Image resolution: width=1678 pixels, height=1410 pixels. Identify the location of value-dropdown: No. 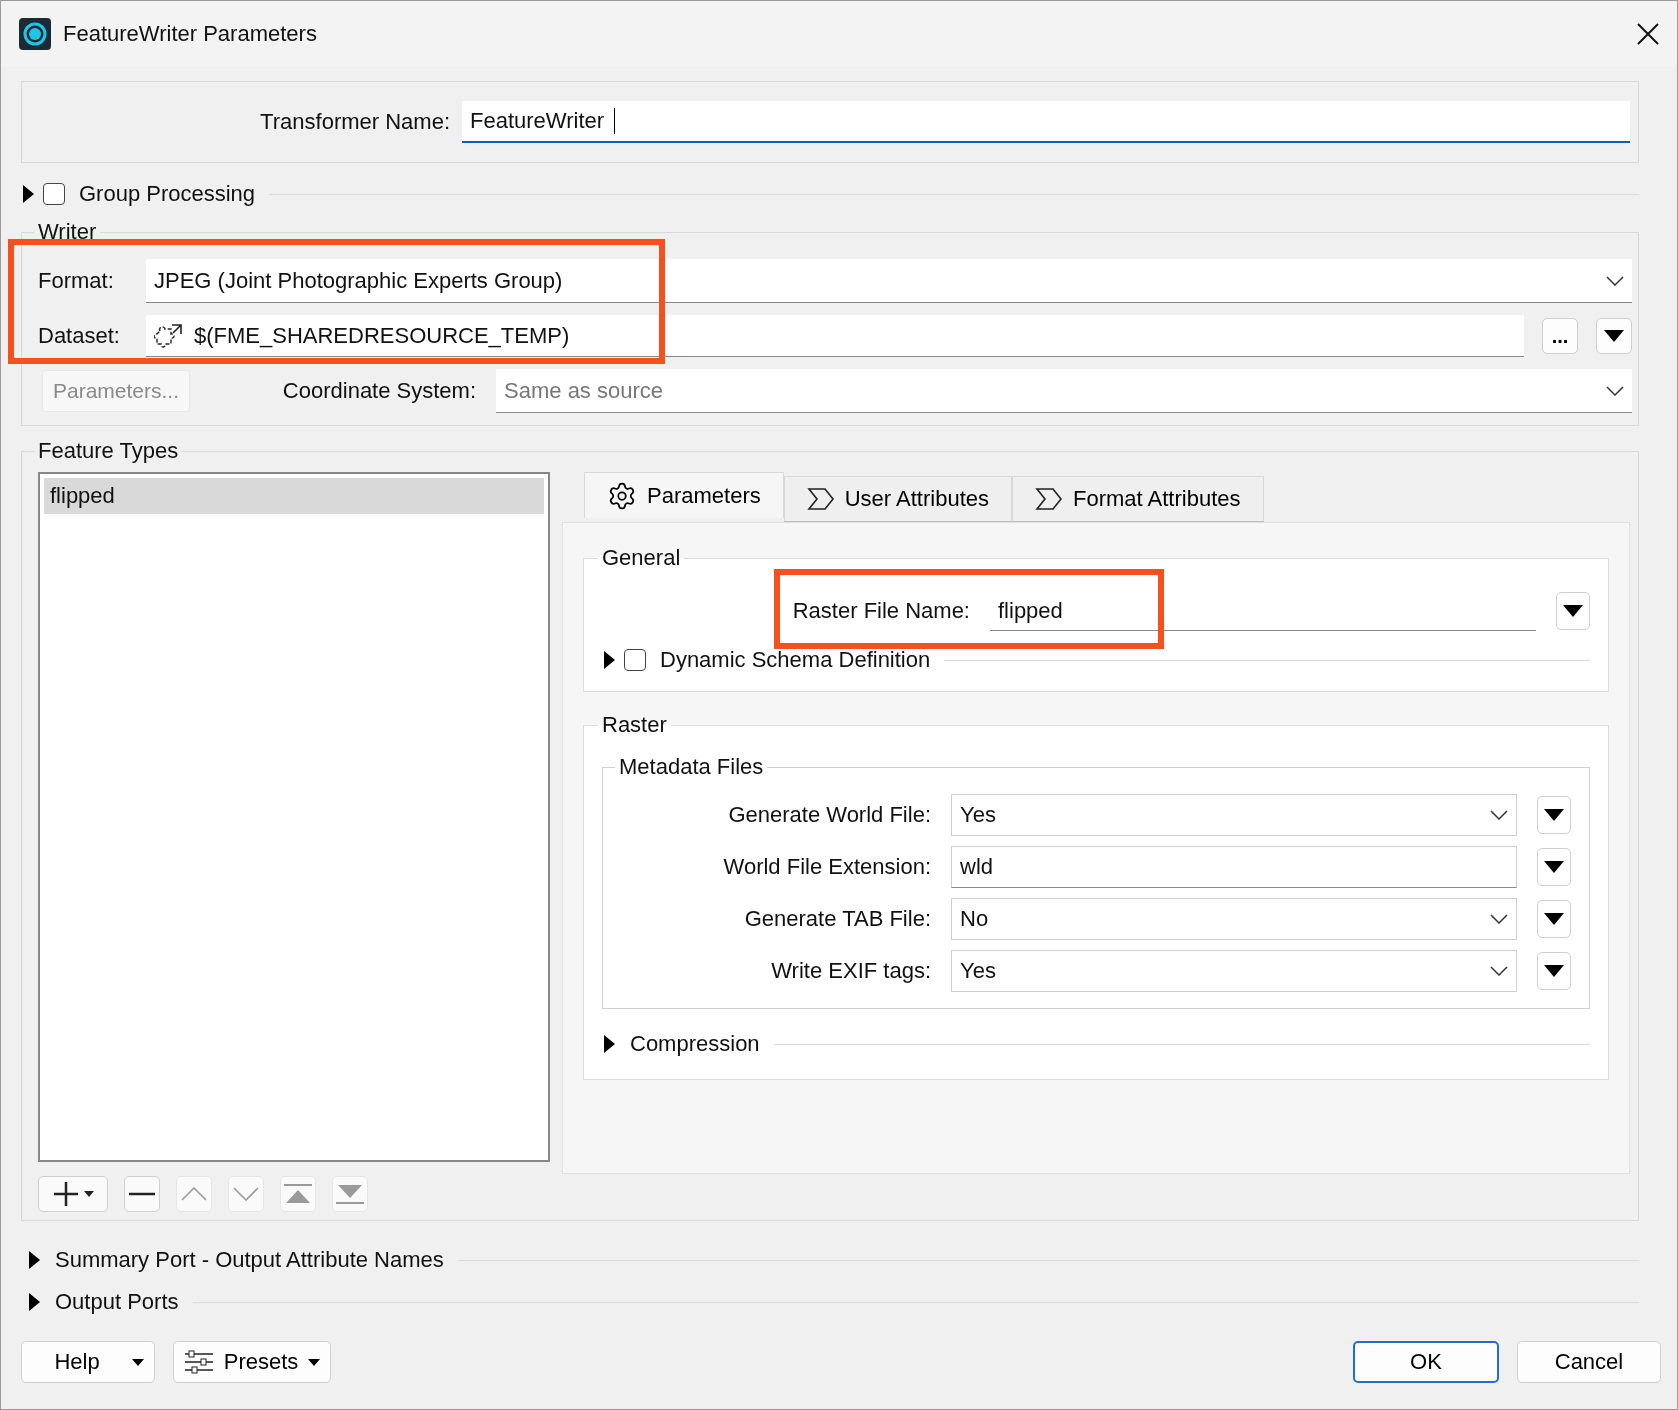
(1234, 919).